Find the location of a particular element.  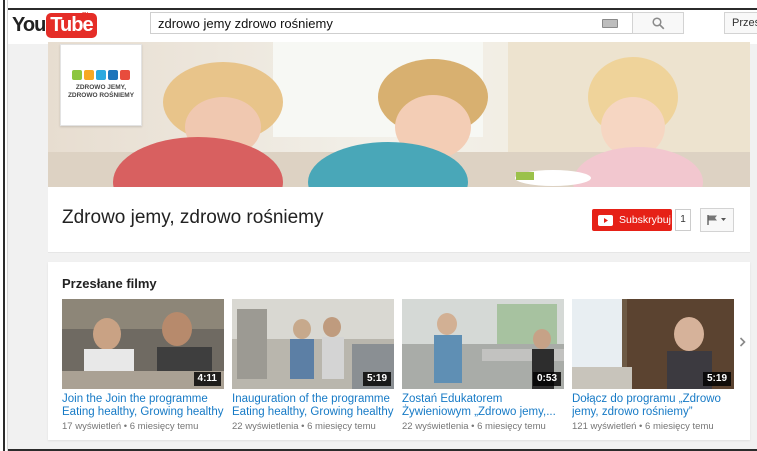

avatar-tiles is located at coordinates (101, 75).